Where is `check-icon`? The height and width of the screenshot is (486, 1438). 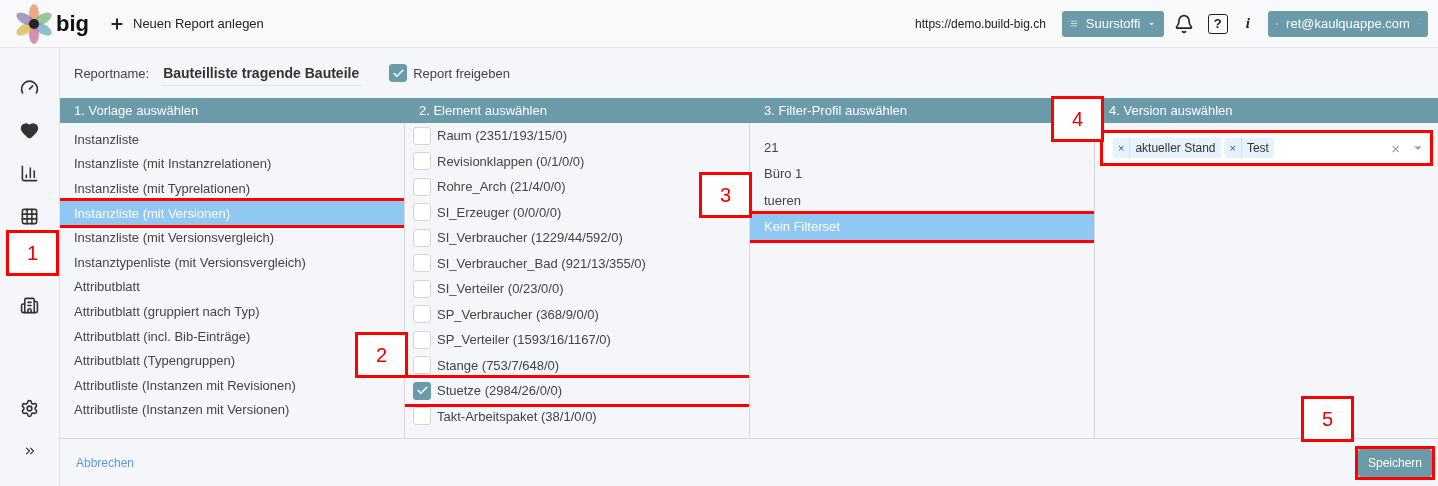 check-icon is located at coordinates (398, 73).